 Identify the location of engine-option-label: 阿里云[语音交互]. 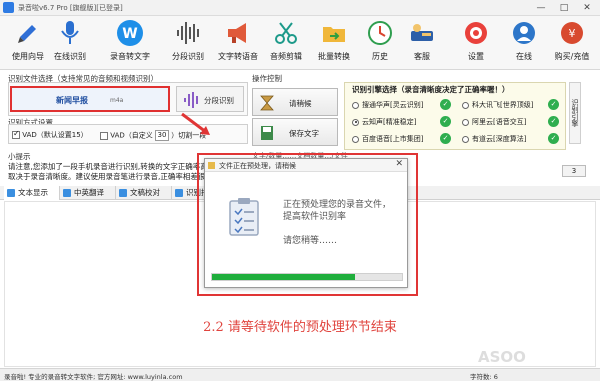
(499, 122).